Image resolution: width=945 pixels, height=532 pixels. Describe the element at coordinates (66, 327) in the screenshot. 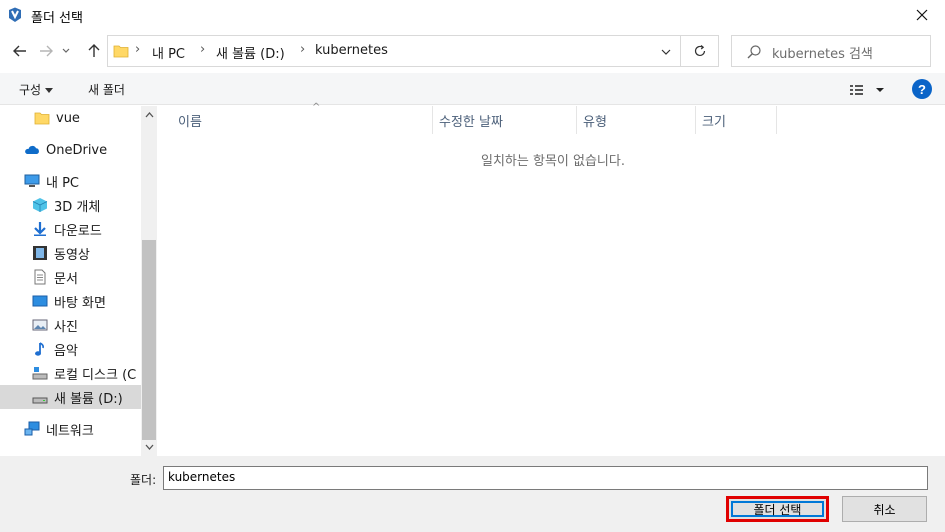

I see `nav-label: 사진` at that location.